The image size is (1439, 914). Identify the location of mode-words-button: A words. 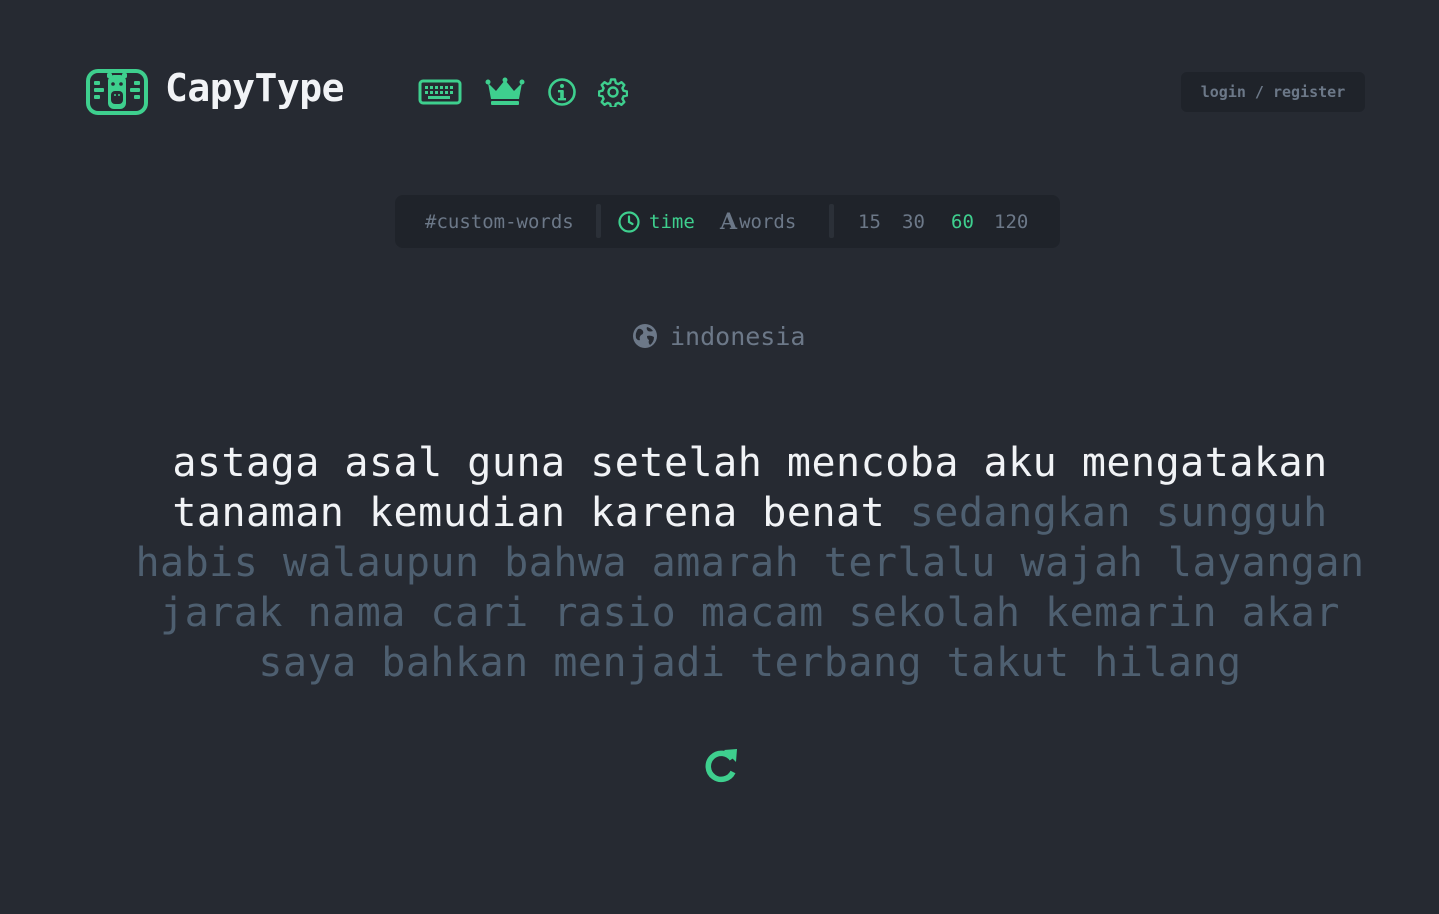
(758, 221).